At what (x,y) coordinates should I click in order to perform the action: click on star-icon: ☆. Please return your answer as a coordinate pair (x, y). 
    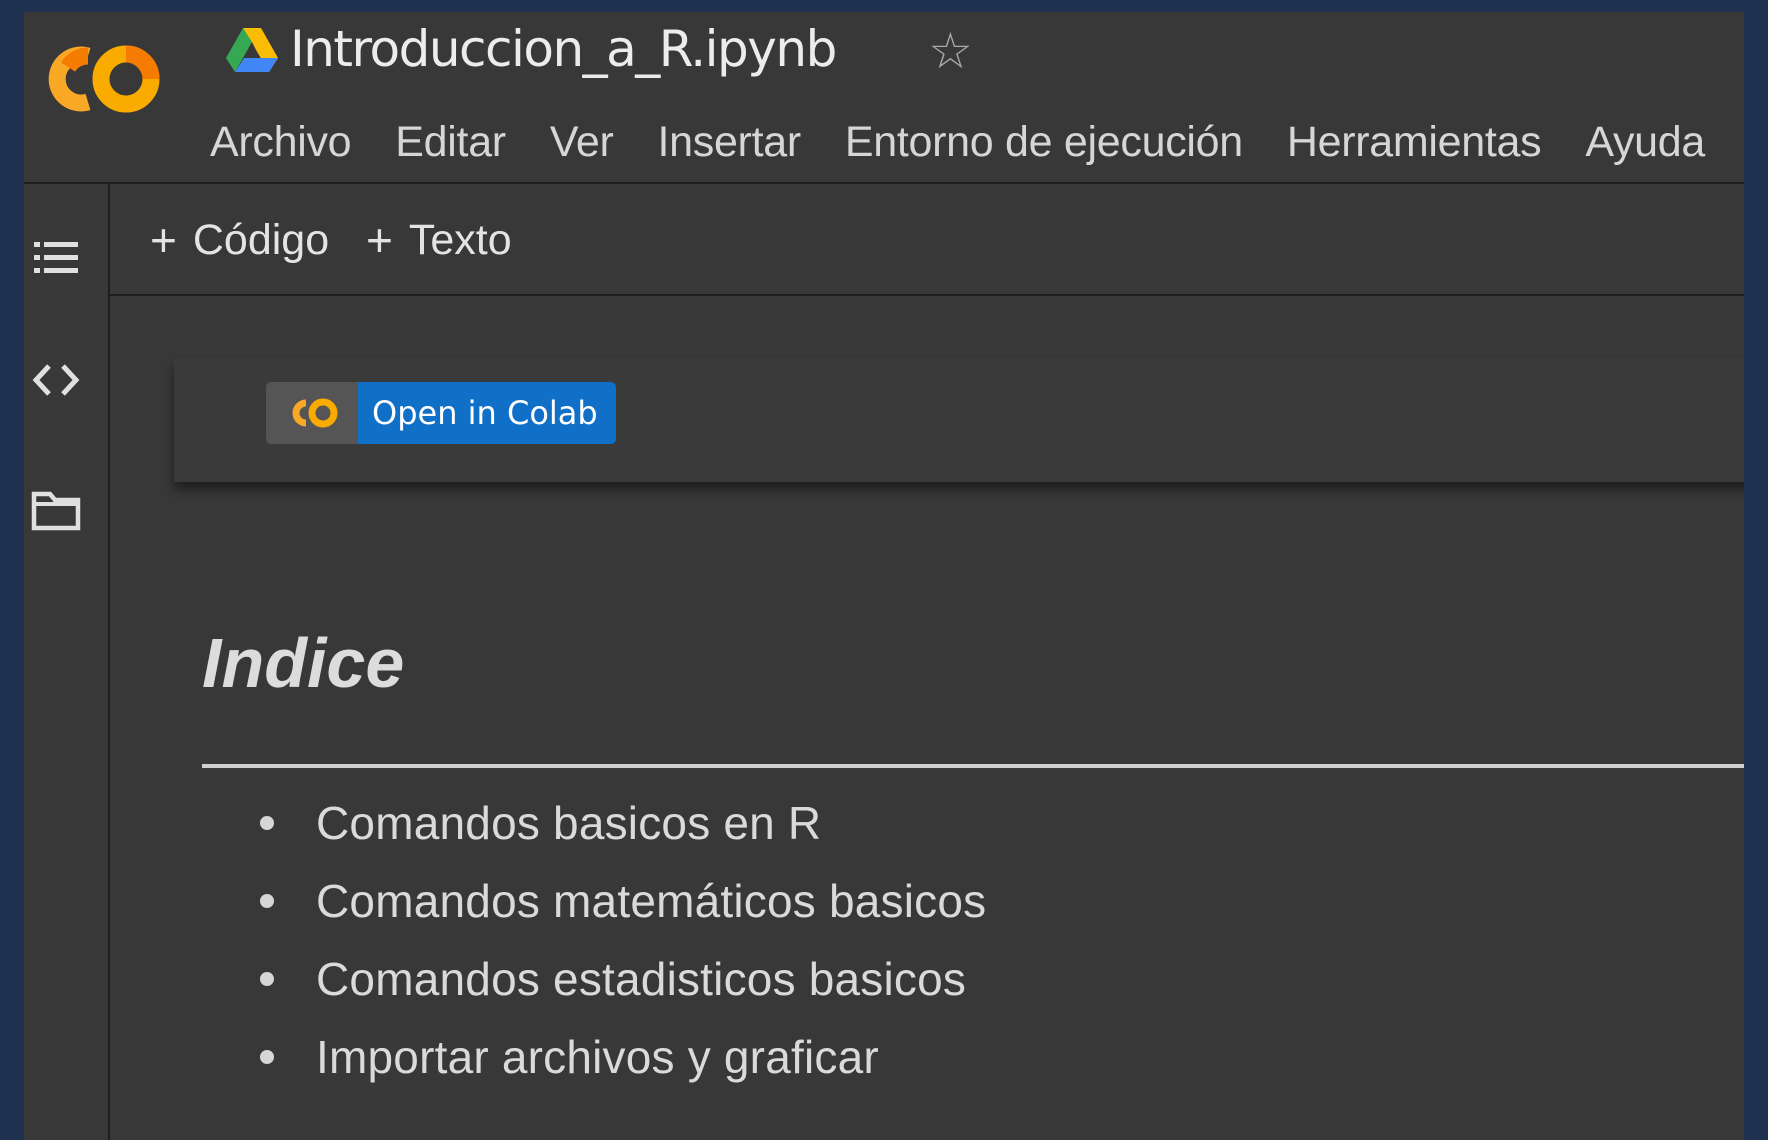
    Looking at the image, I should click on (950, 51).